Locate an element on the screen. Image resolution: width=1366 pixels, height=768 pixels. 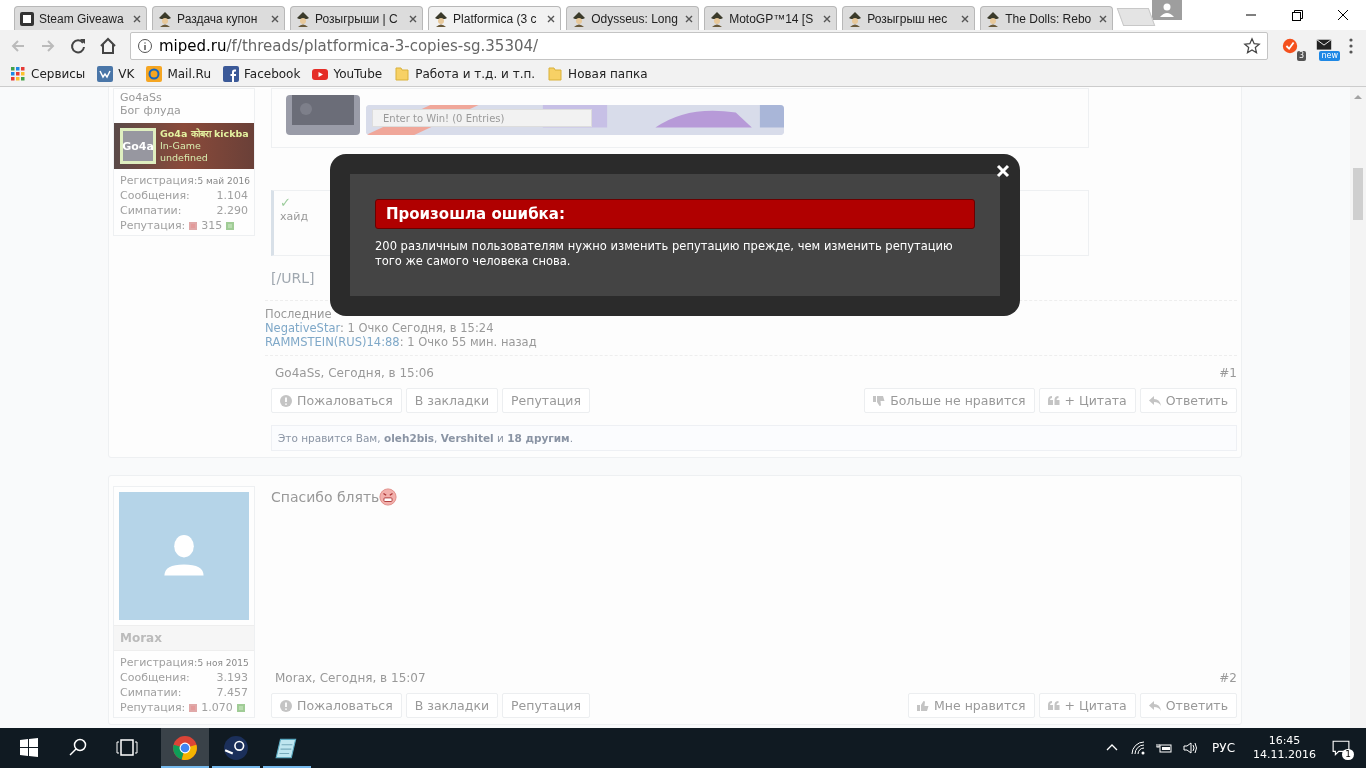
post-text: [/URL] is located at coordinates (293, 278).